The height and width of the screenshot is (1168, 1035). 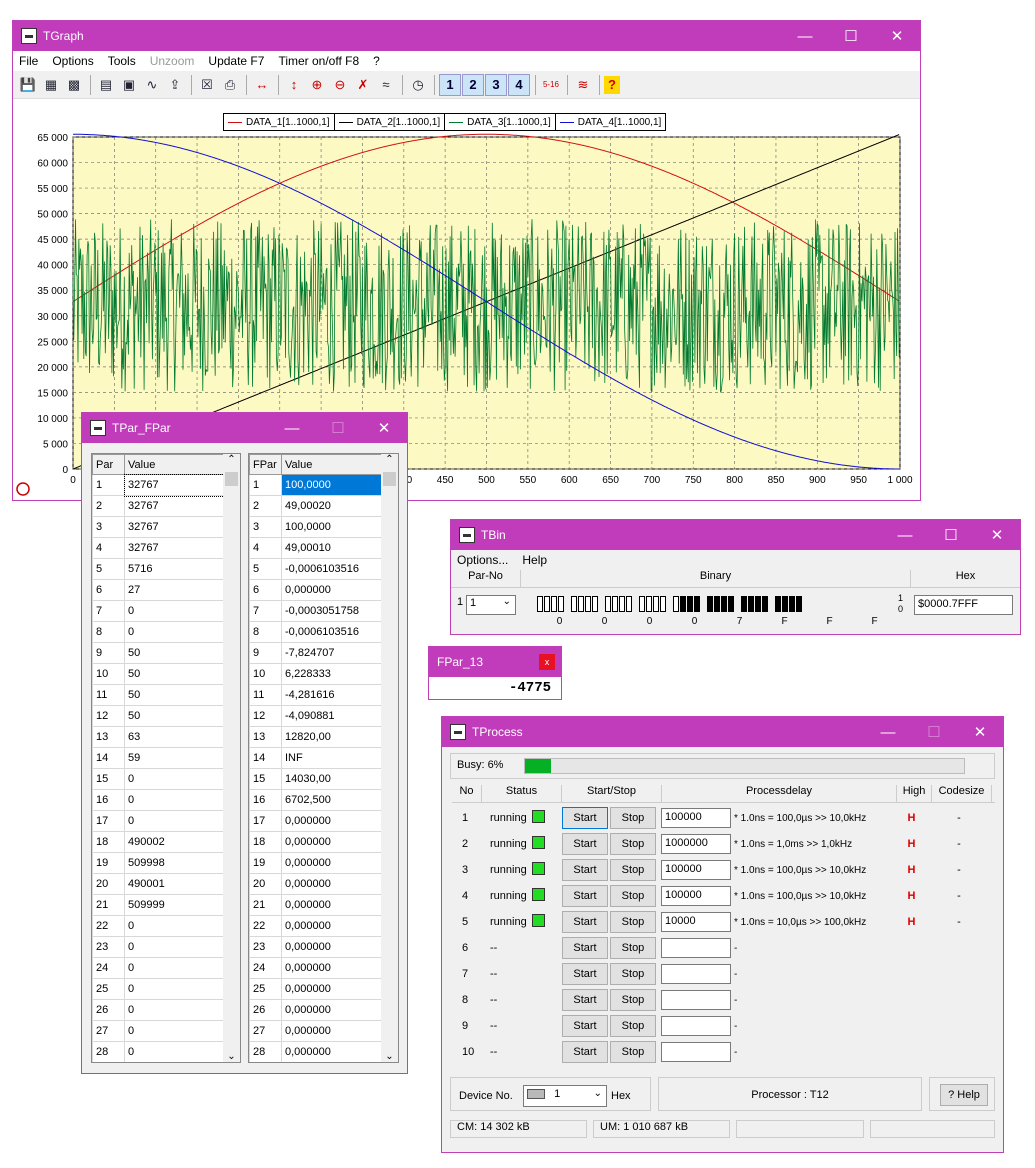 I want to click on table-row: 16 0, so click(x=158, y=800).